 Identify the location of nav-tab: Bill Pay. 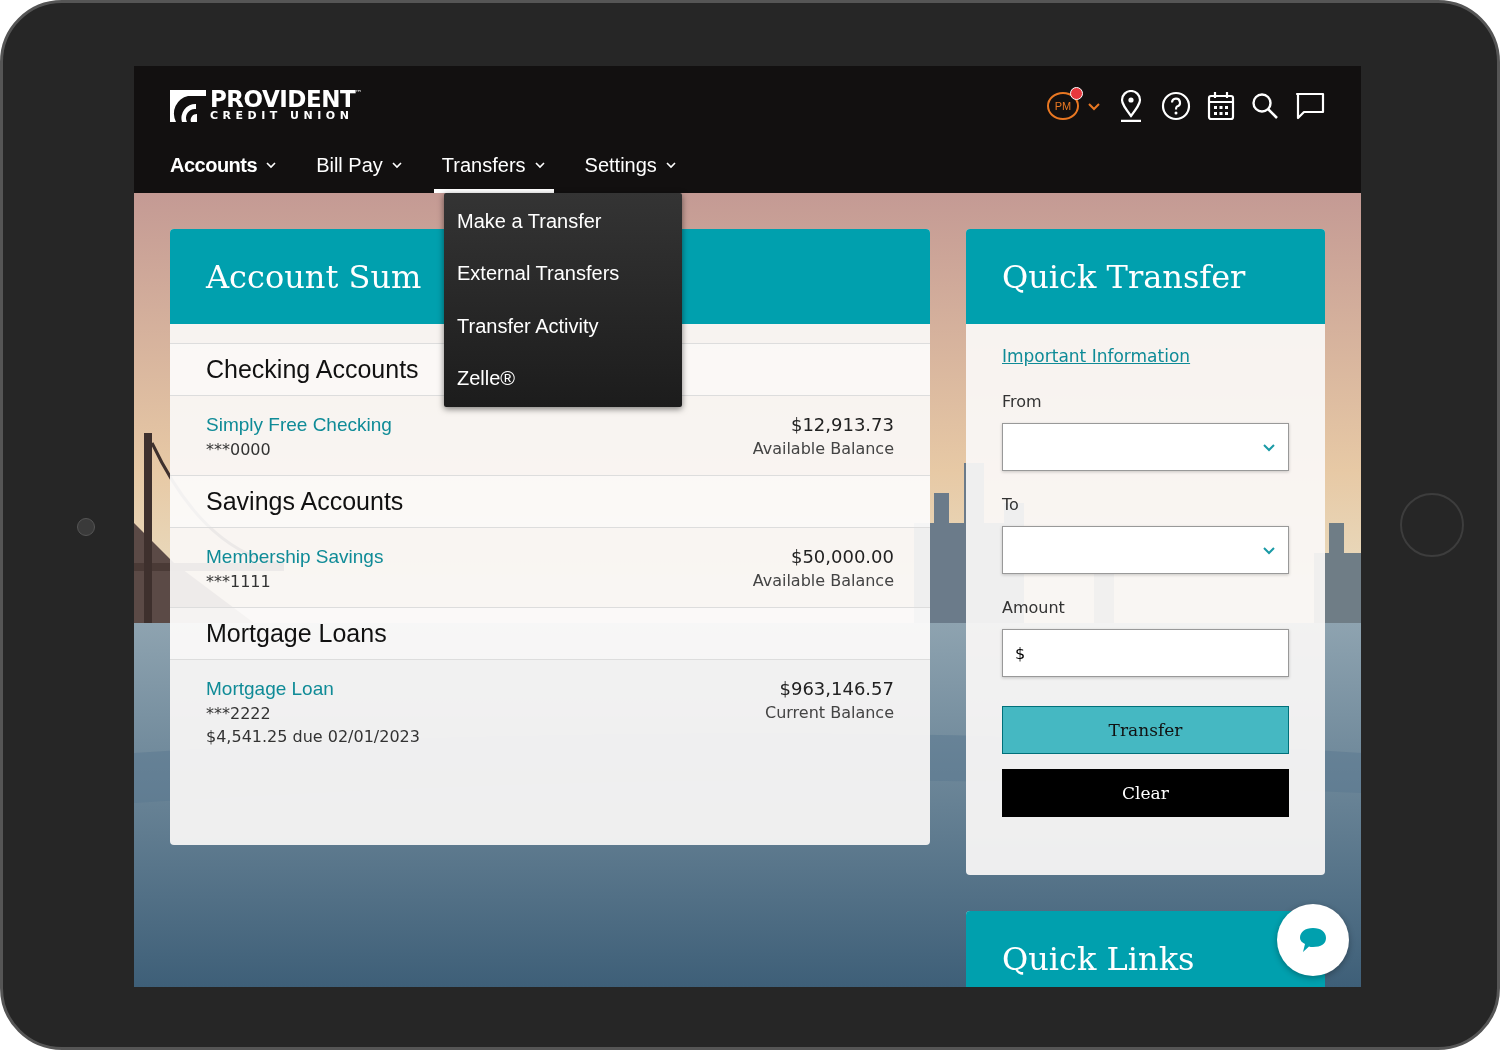
(359, 167).